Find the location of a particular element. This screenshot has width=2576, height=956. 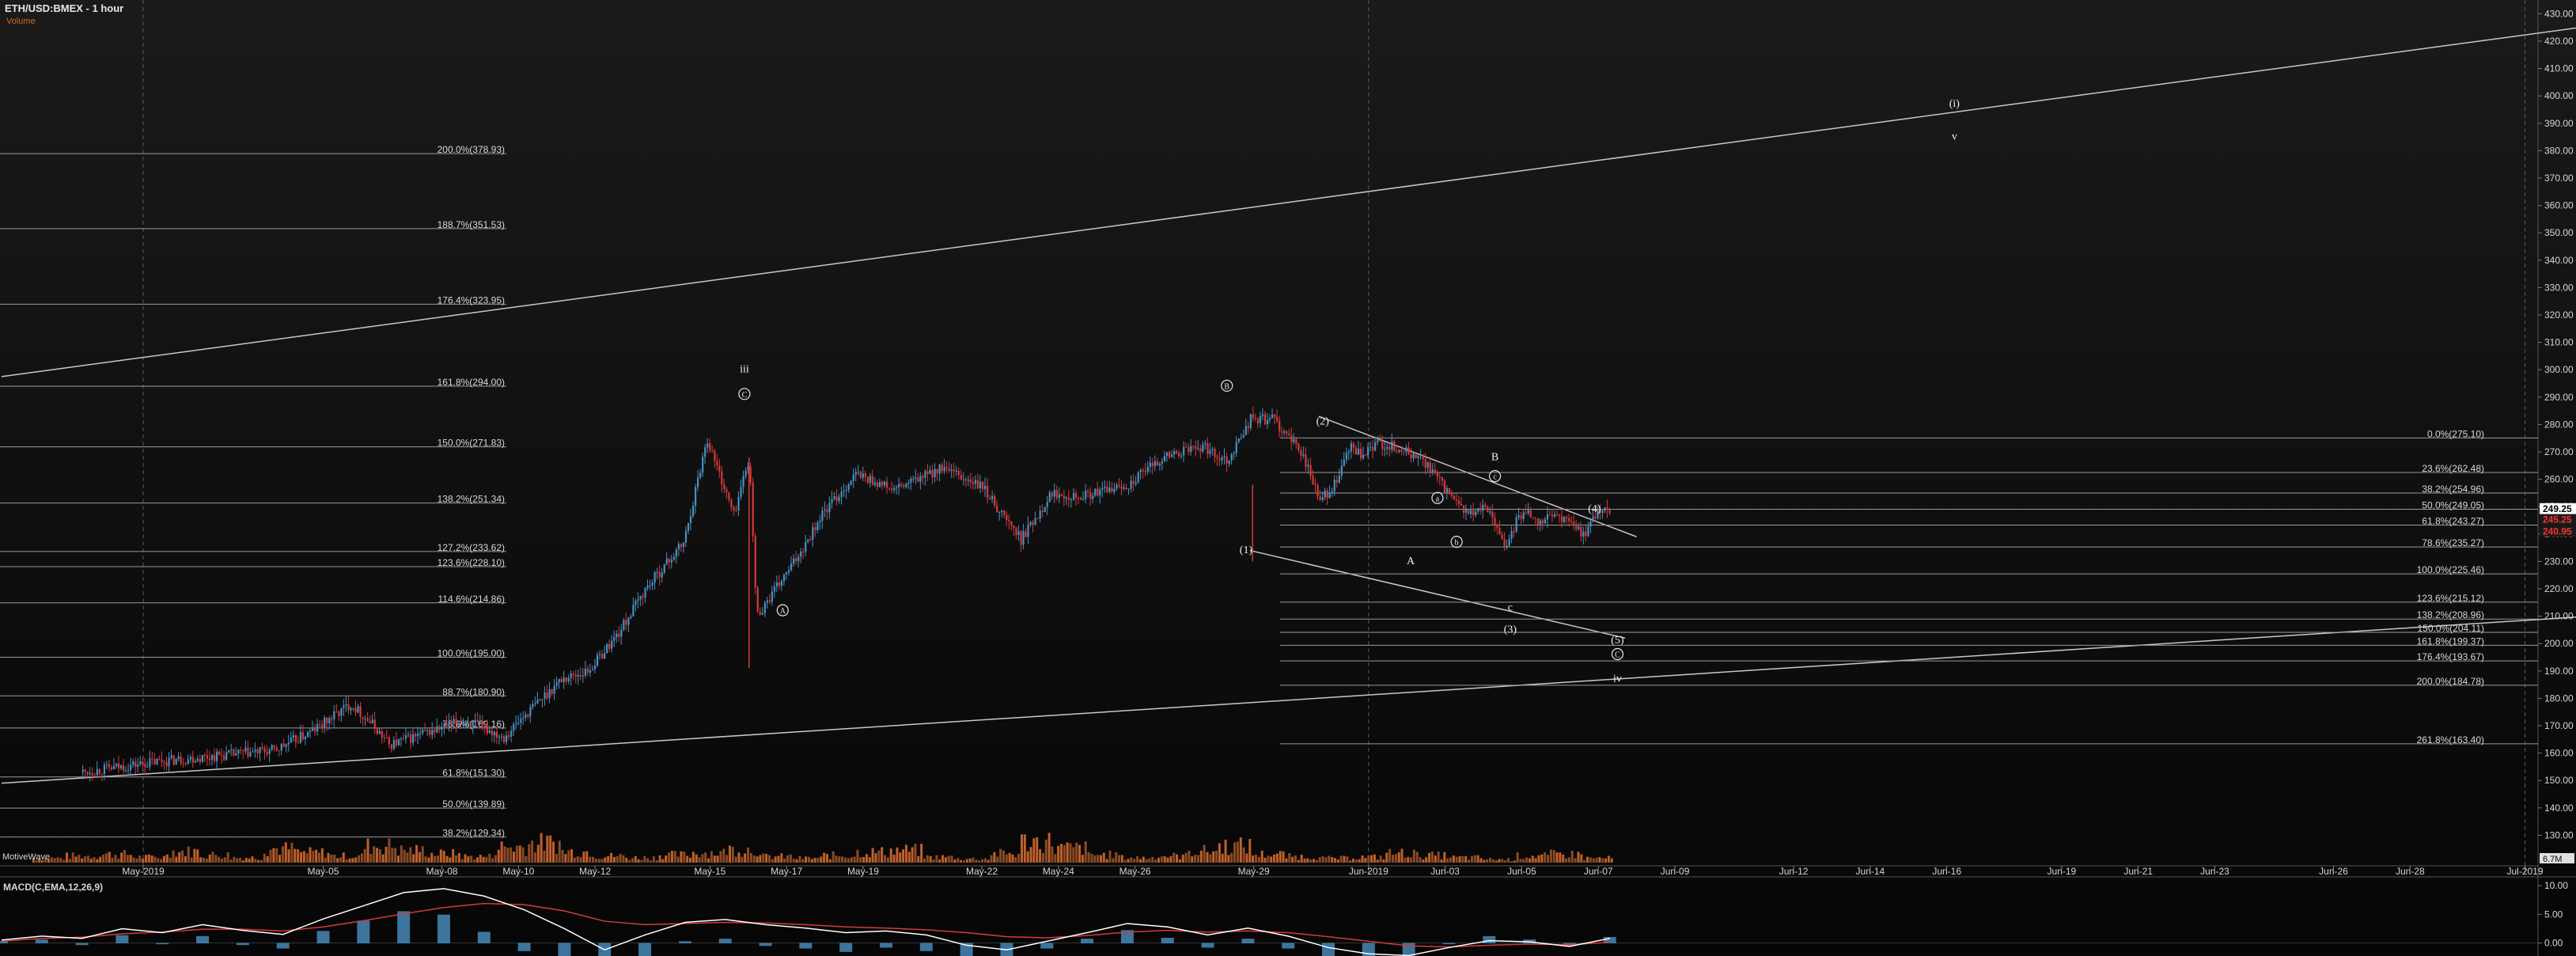

fib-label-right: 200.0%(184.78) is located at coordinates (2450, 682).